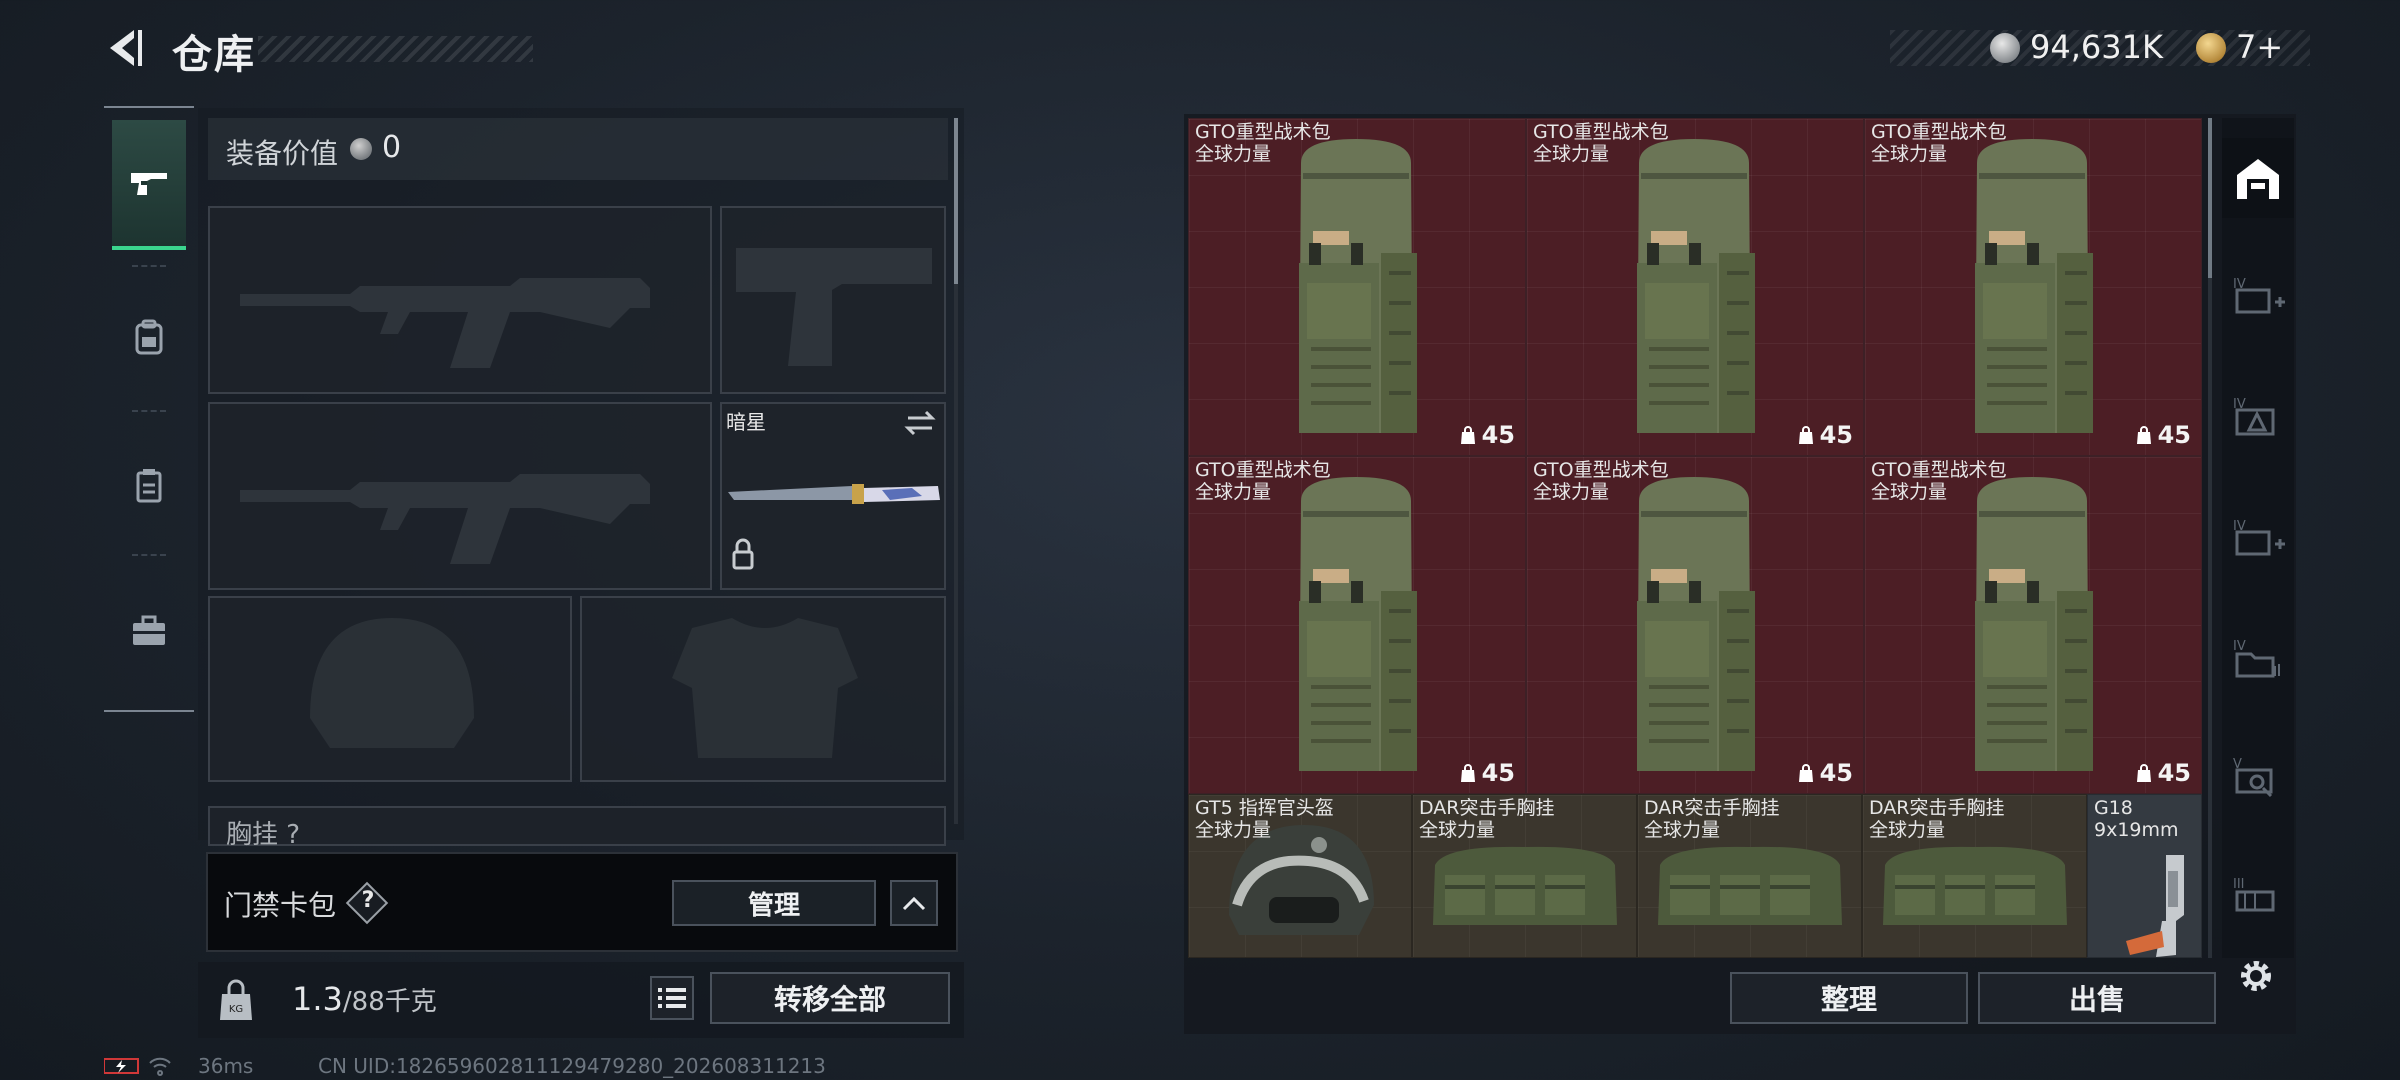  Describe the element at coordinates (2096, 47) in the screenshot. I see `money-amount: 94,631K` at that location.